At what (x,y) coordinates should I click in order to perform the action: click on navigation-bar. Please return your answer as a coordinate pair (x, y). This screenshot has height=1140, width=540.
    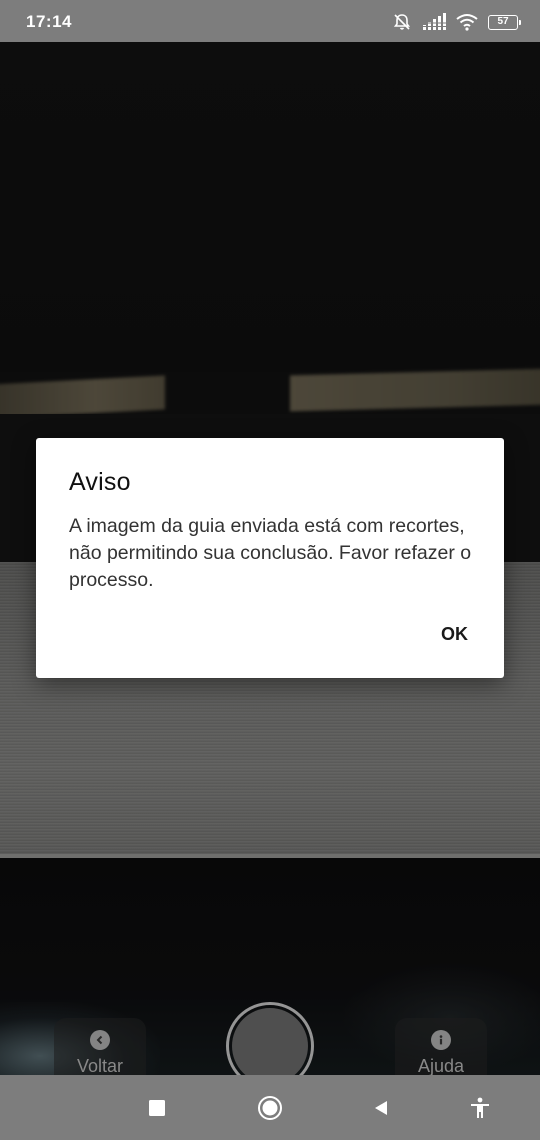
    Looking at the image, I should click on (270, 1107).